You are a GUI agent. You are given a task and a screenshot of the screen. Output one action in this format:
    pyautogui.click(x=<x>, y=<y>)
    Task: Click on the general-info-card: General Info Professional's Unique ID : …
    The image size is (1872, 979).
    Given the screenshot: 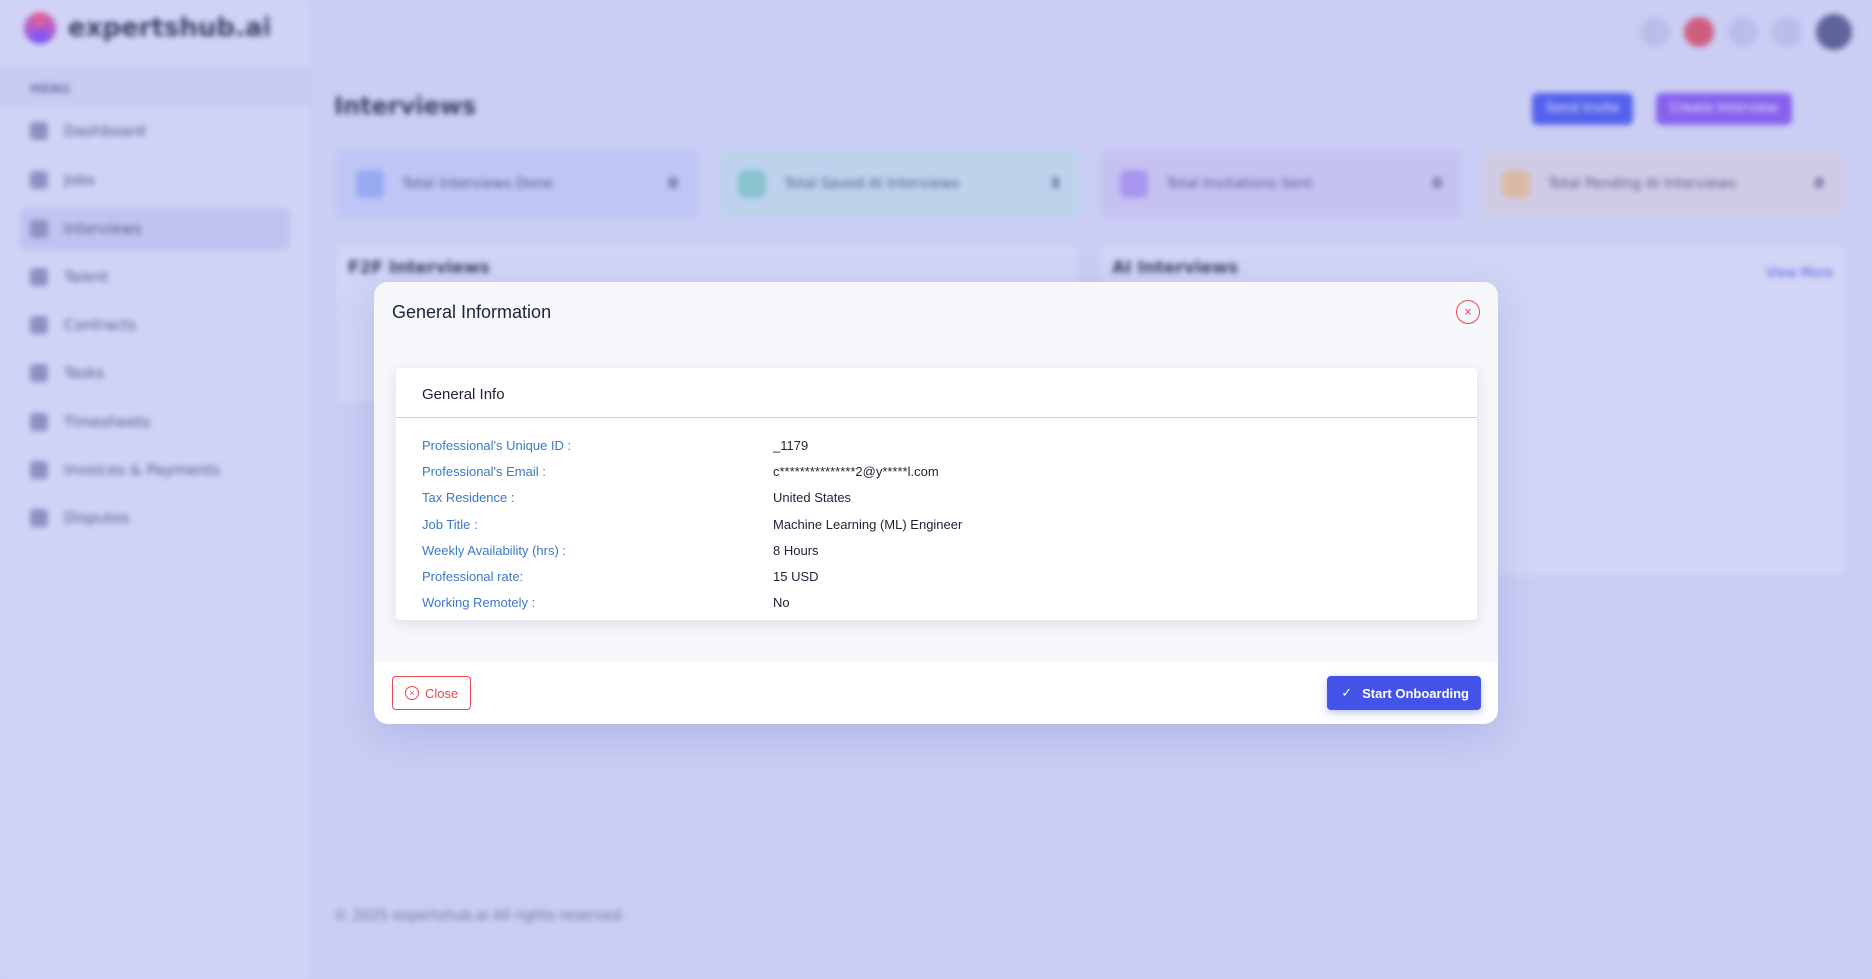 What is the action you would take?
    pyautogui.click(x=936, y=494)
    